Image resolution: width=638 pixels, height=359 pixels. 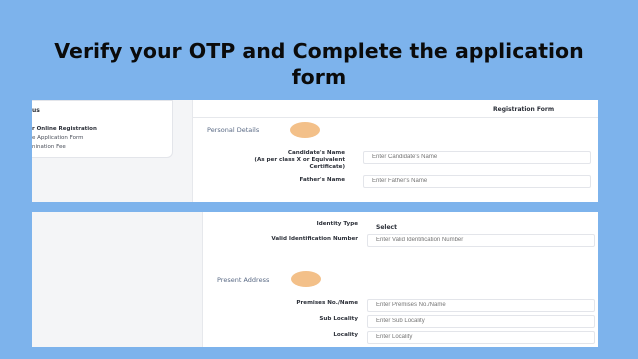 I want to click on status-card-title: us, so click(x=36, y=110).